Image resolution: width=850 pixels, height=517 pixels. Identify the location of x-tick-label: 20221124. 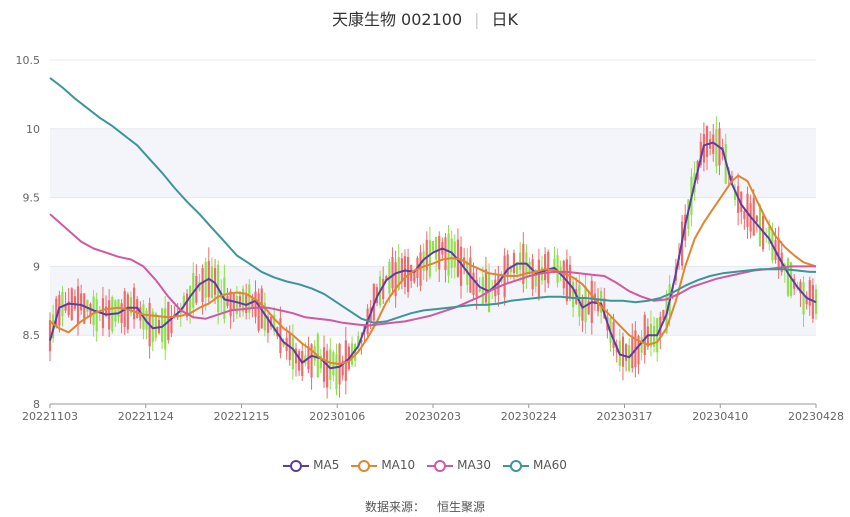
(146, 416).